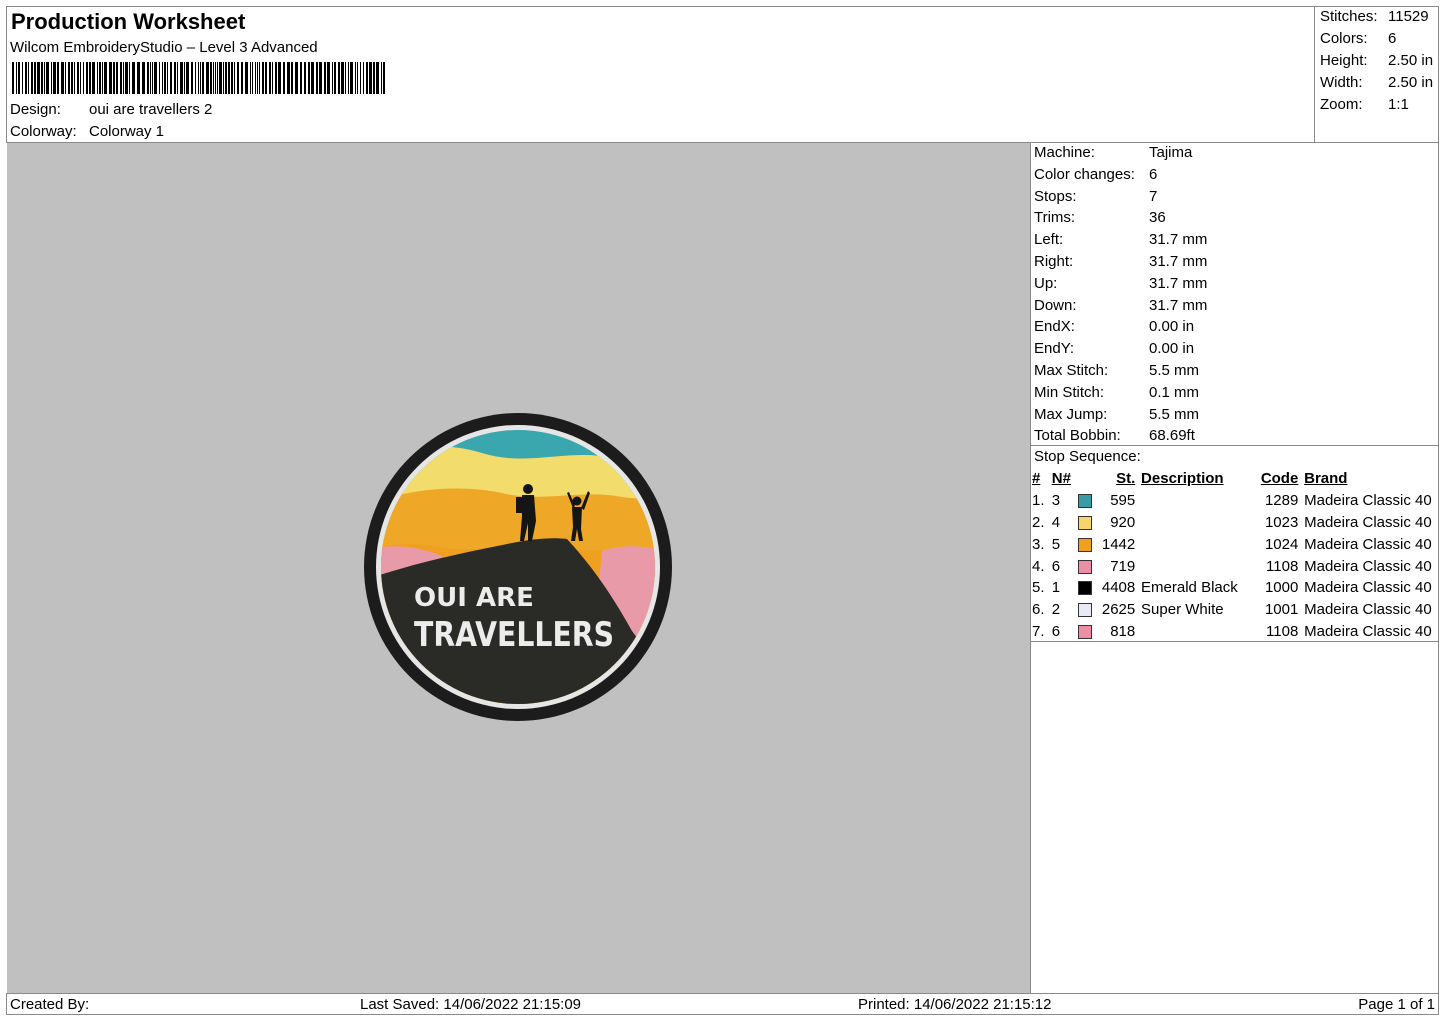 This screenshot has height=1021, width=1445. What do you see at coordinates (1118, 610) in the screenshot?
I see `row-stitches: 2625` at bounding box center [1118, 610].